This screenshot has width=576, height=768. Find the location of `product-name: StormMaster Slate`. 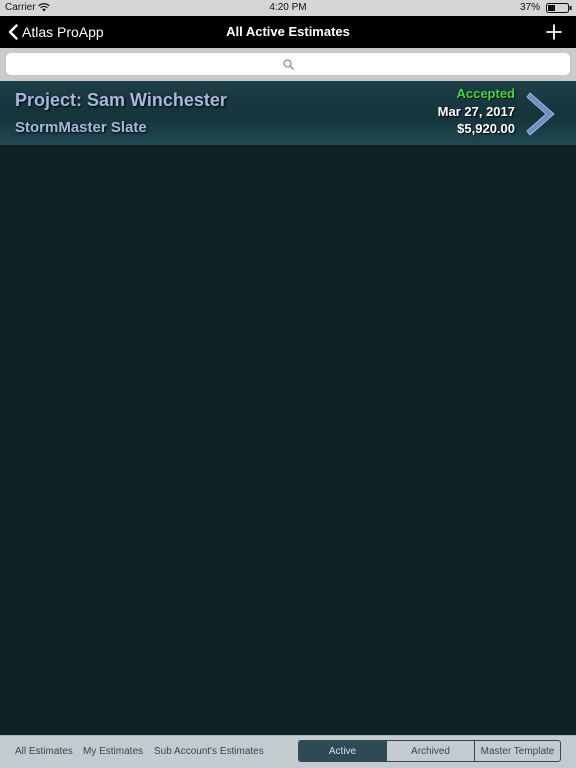

product-name: StormMaster Slate is located at coordinates (81, 127).